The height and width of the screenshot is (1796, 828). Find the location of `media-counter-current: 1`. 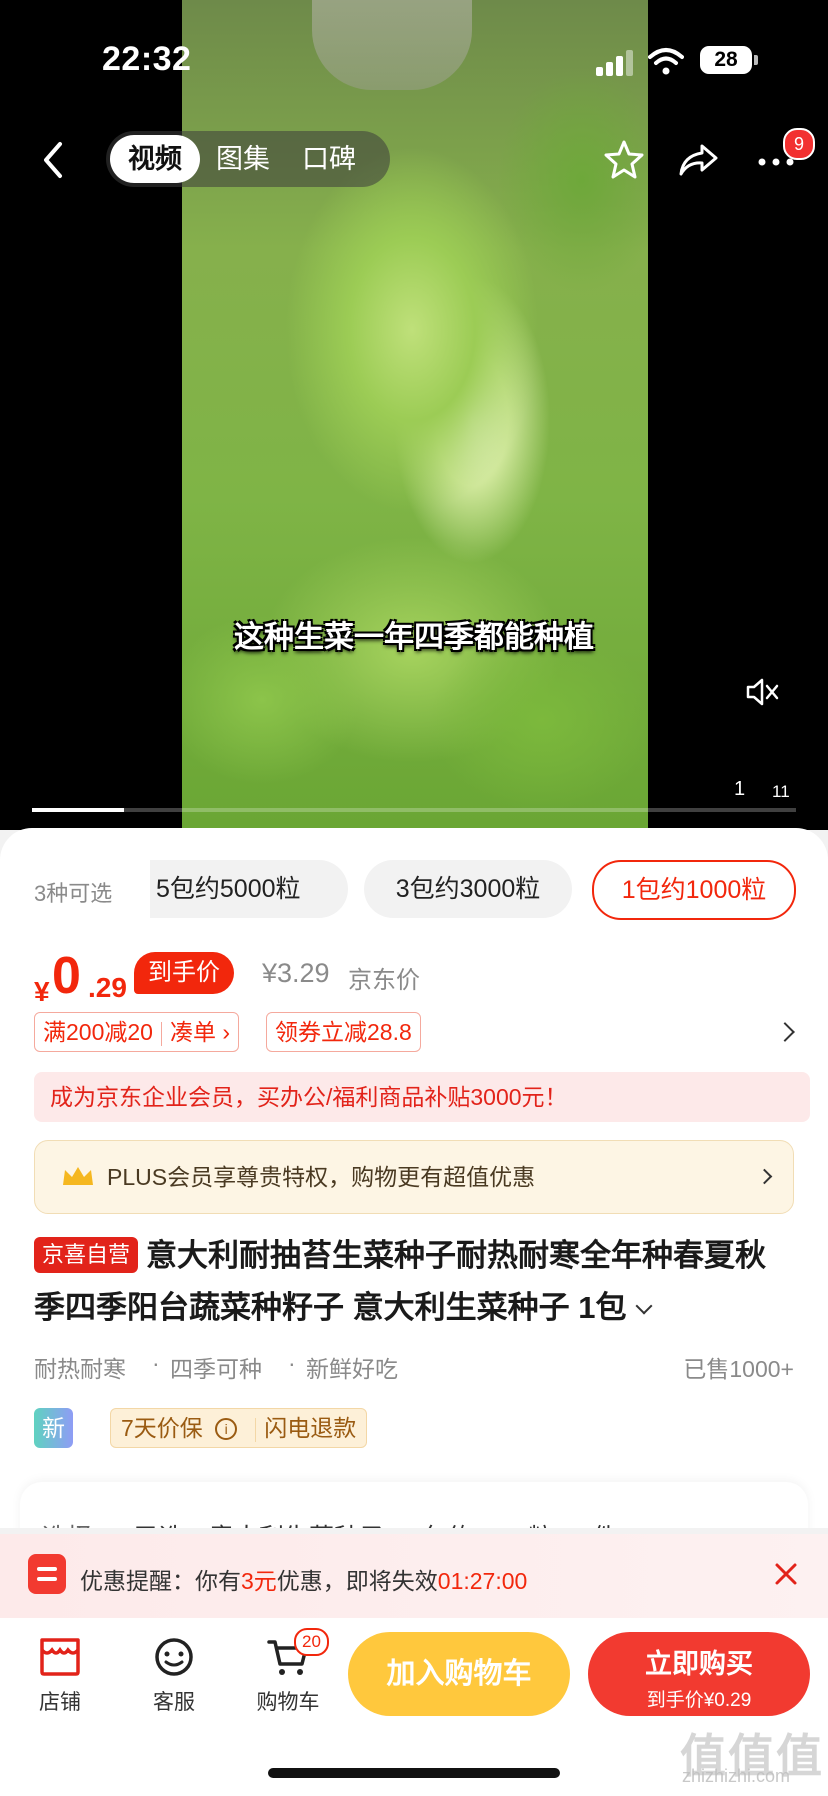

media-counter-current: 1 is located at coordinates (740, 789).